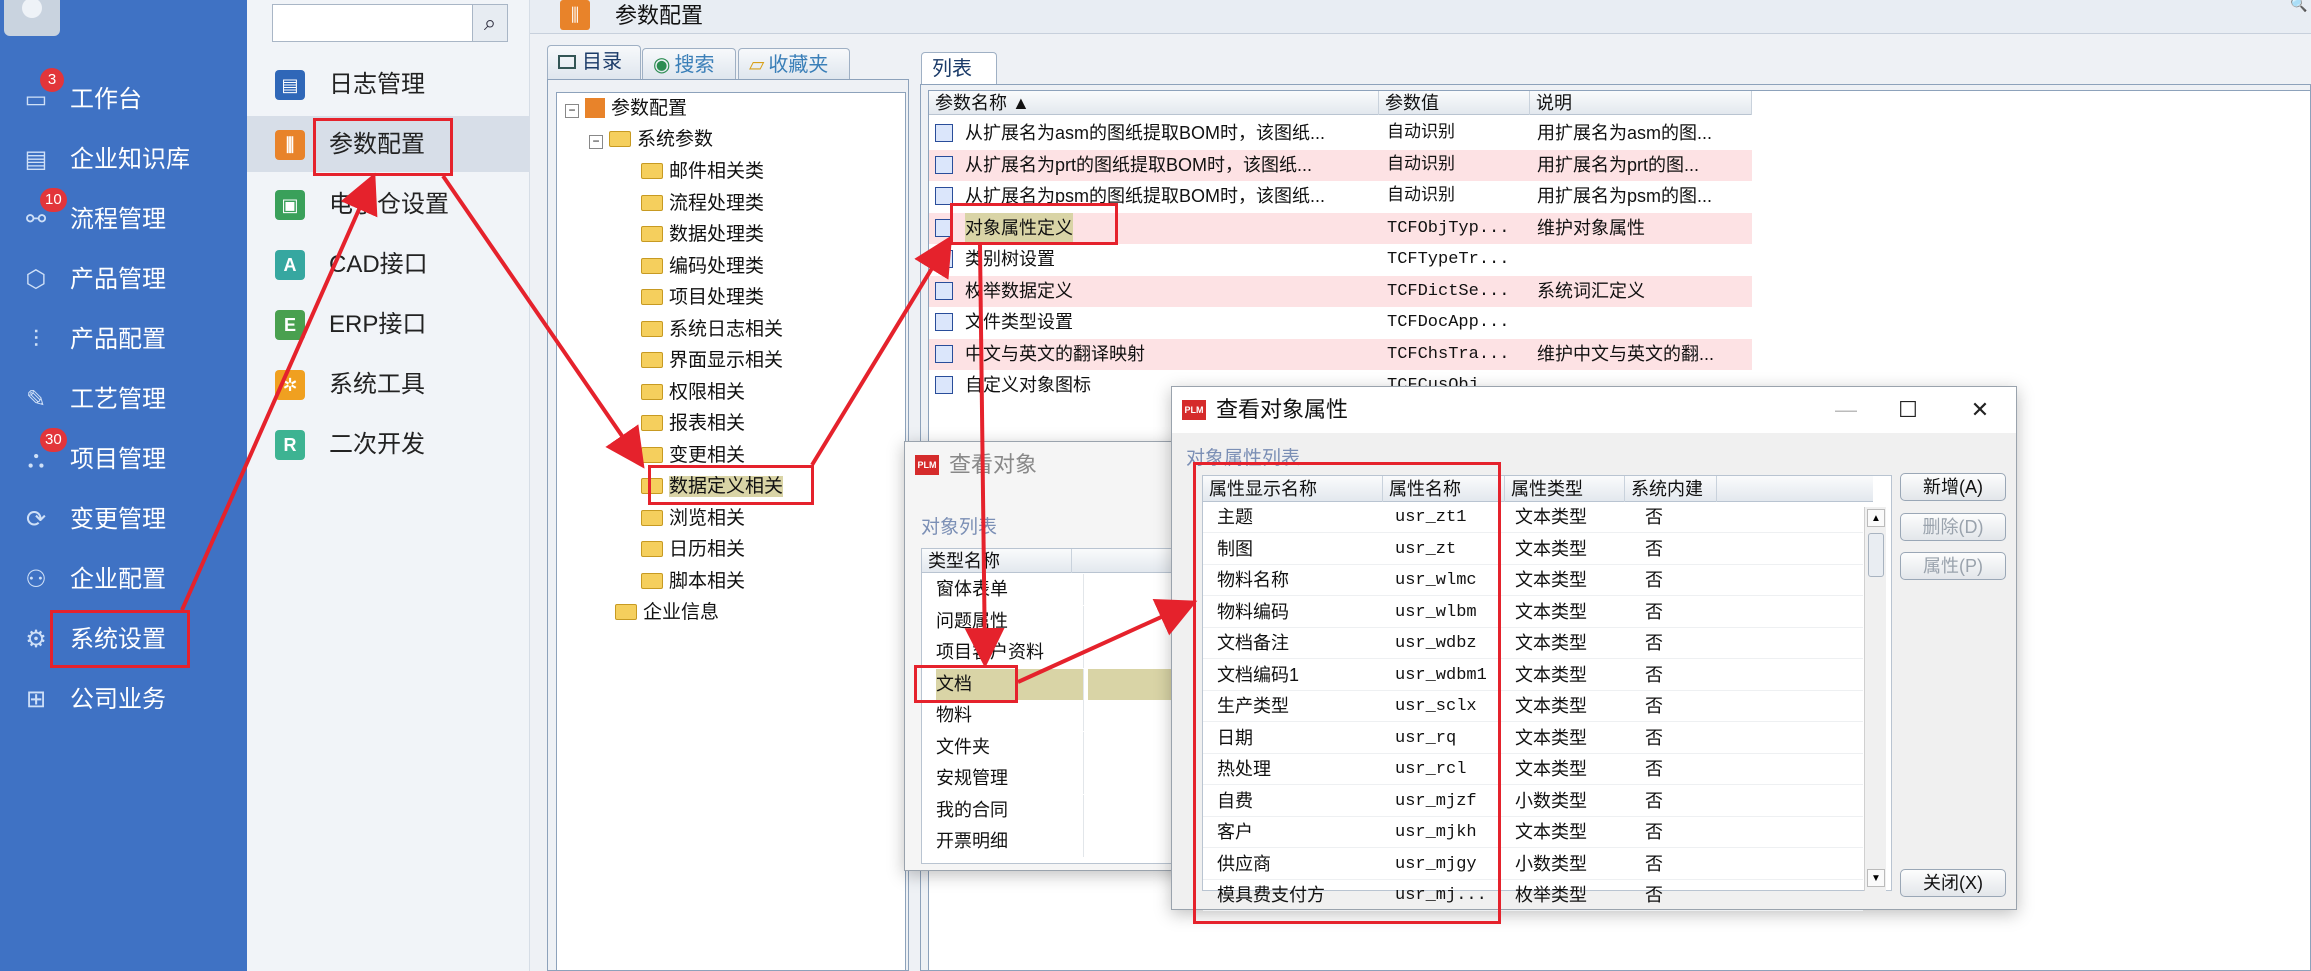 The height and width of the screenshot is (971, 2311). What do you see at coordinates (118, 519) in the screenshot?
I see `nav-item-label: 变更管理` at bounding box center [118, 519].